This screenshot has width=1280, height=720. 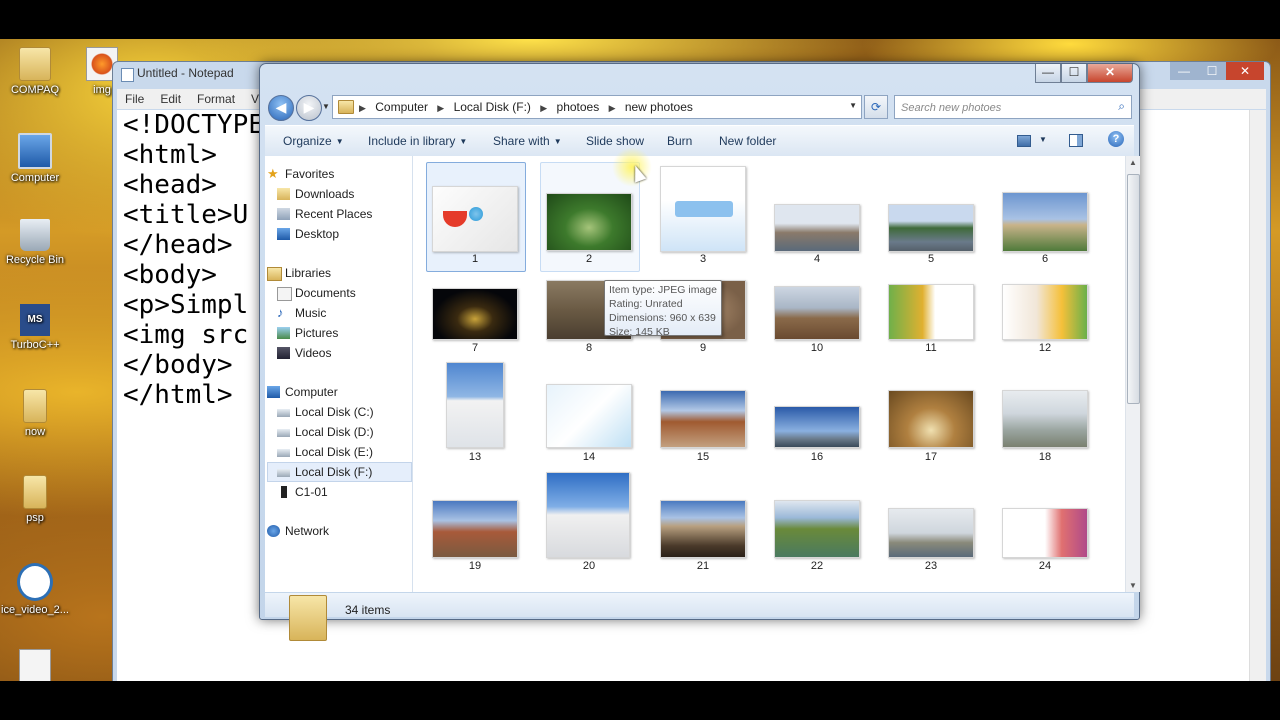 What do you see at coordinates (589, 566) in the screenshot?
I see `thumbnail-label: 20` at bounding box center [589, 566].